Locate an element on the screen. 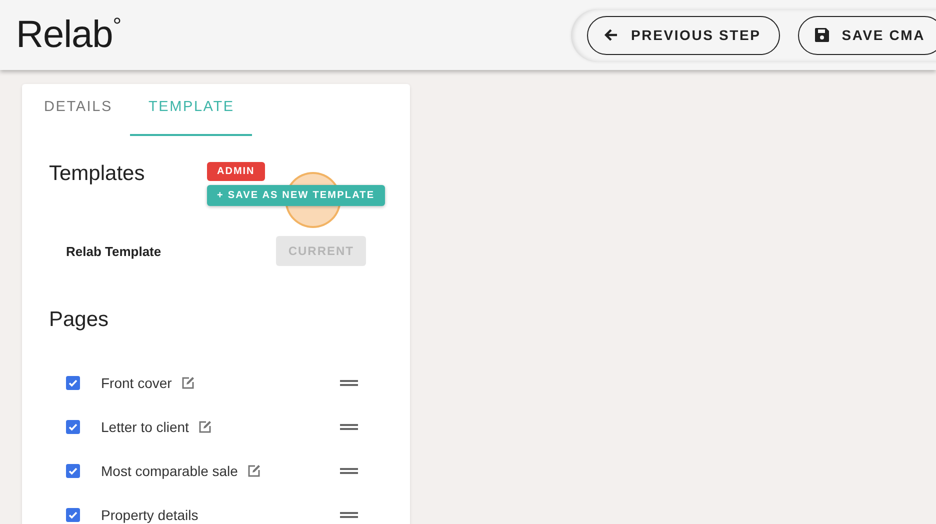 Image resolution: width=936 pixels, height=524 pixels. section-heading: Templates is located at coordinates (97, 174).